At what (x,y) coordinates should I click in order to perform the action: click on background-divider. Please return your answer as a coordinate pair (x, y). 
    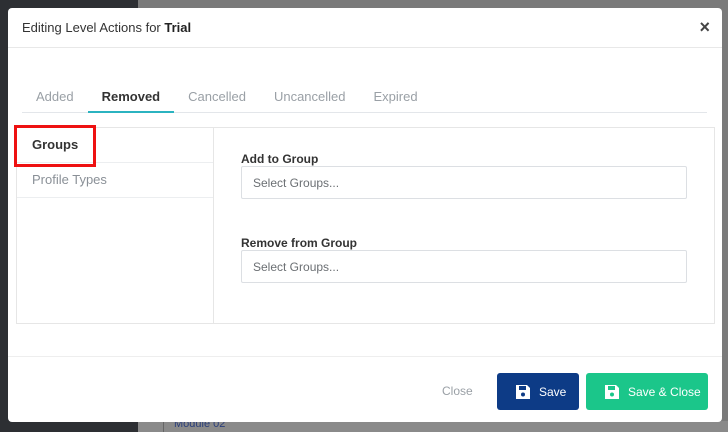
    Looking at the image, I should click on (163, 426).